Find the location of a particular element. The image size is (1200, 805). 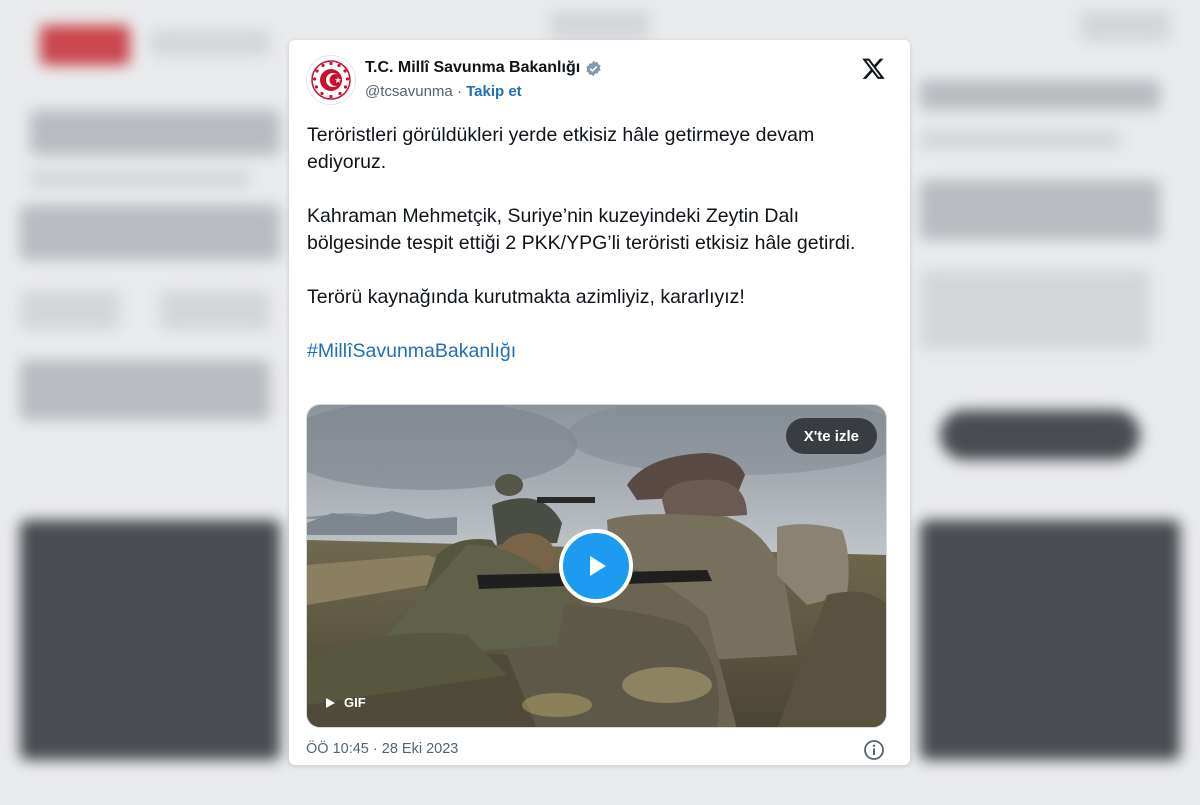

follow-button: Takip et is located at coordinates (494, 91).